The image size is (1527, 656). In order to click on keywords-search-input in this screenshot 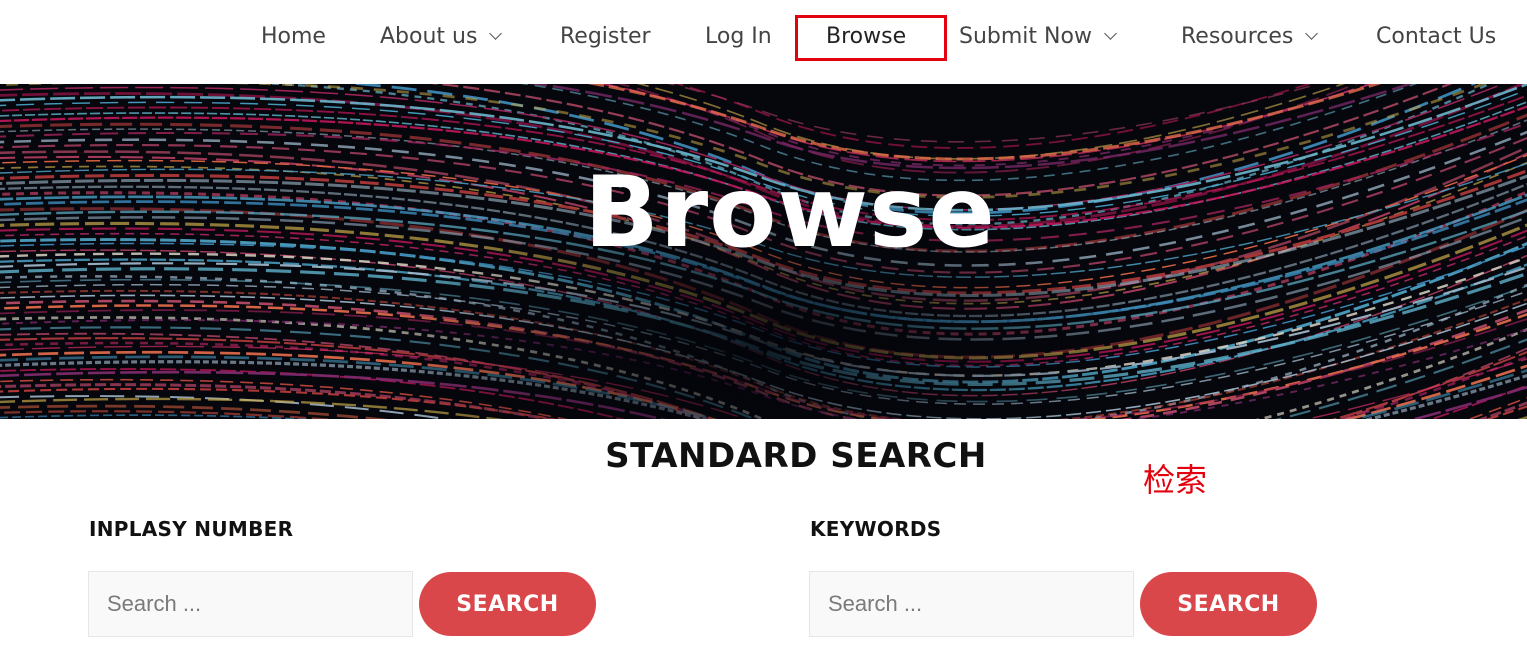, I will do `click(971, 604)`.